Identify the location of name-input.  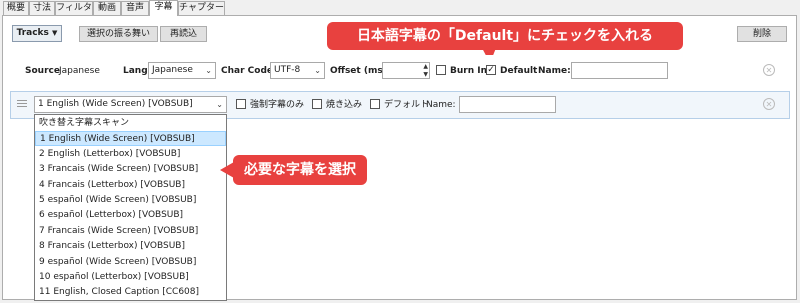
(619, 70).